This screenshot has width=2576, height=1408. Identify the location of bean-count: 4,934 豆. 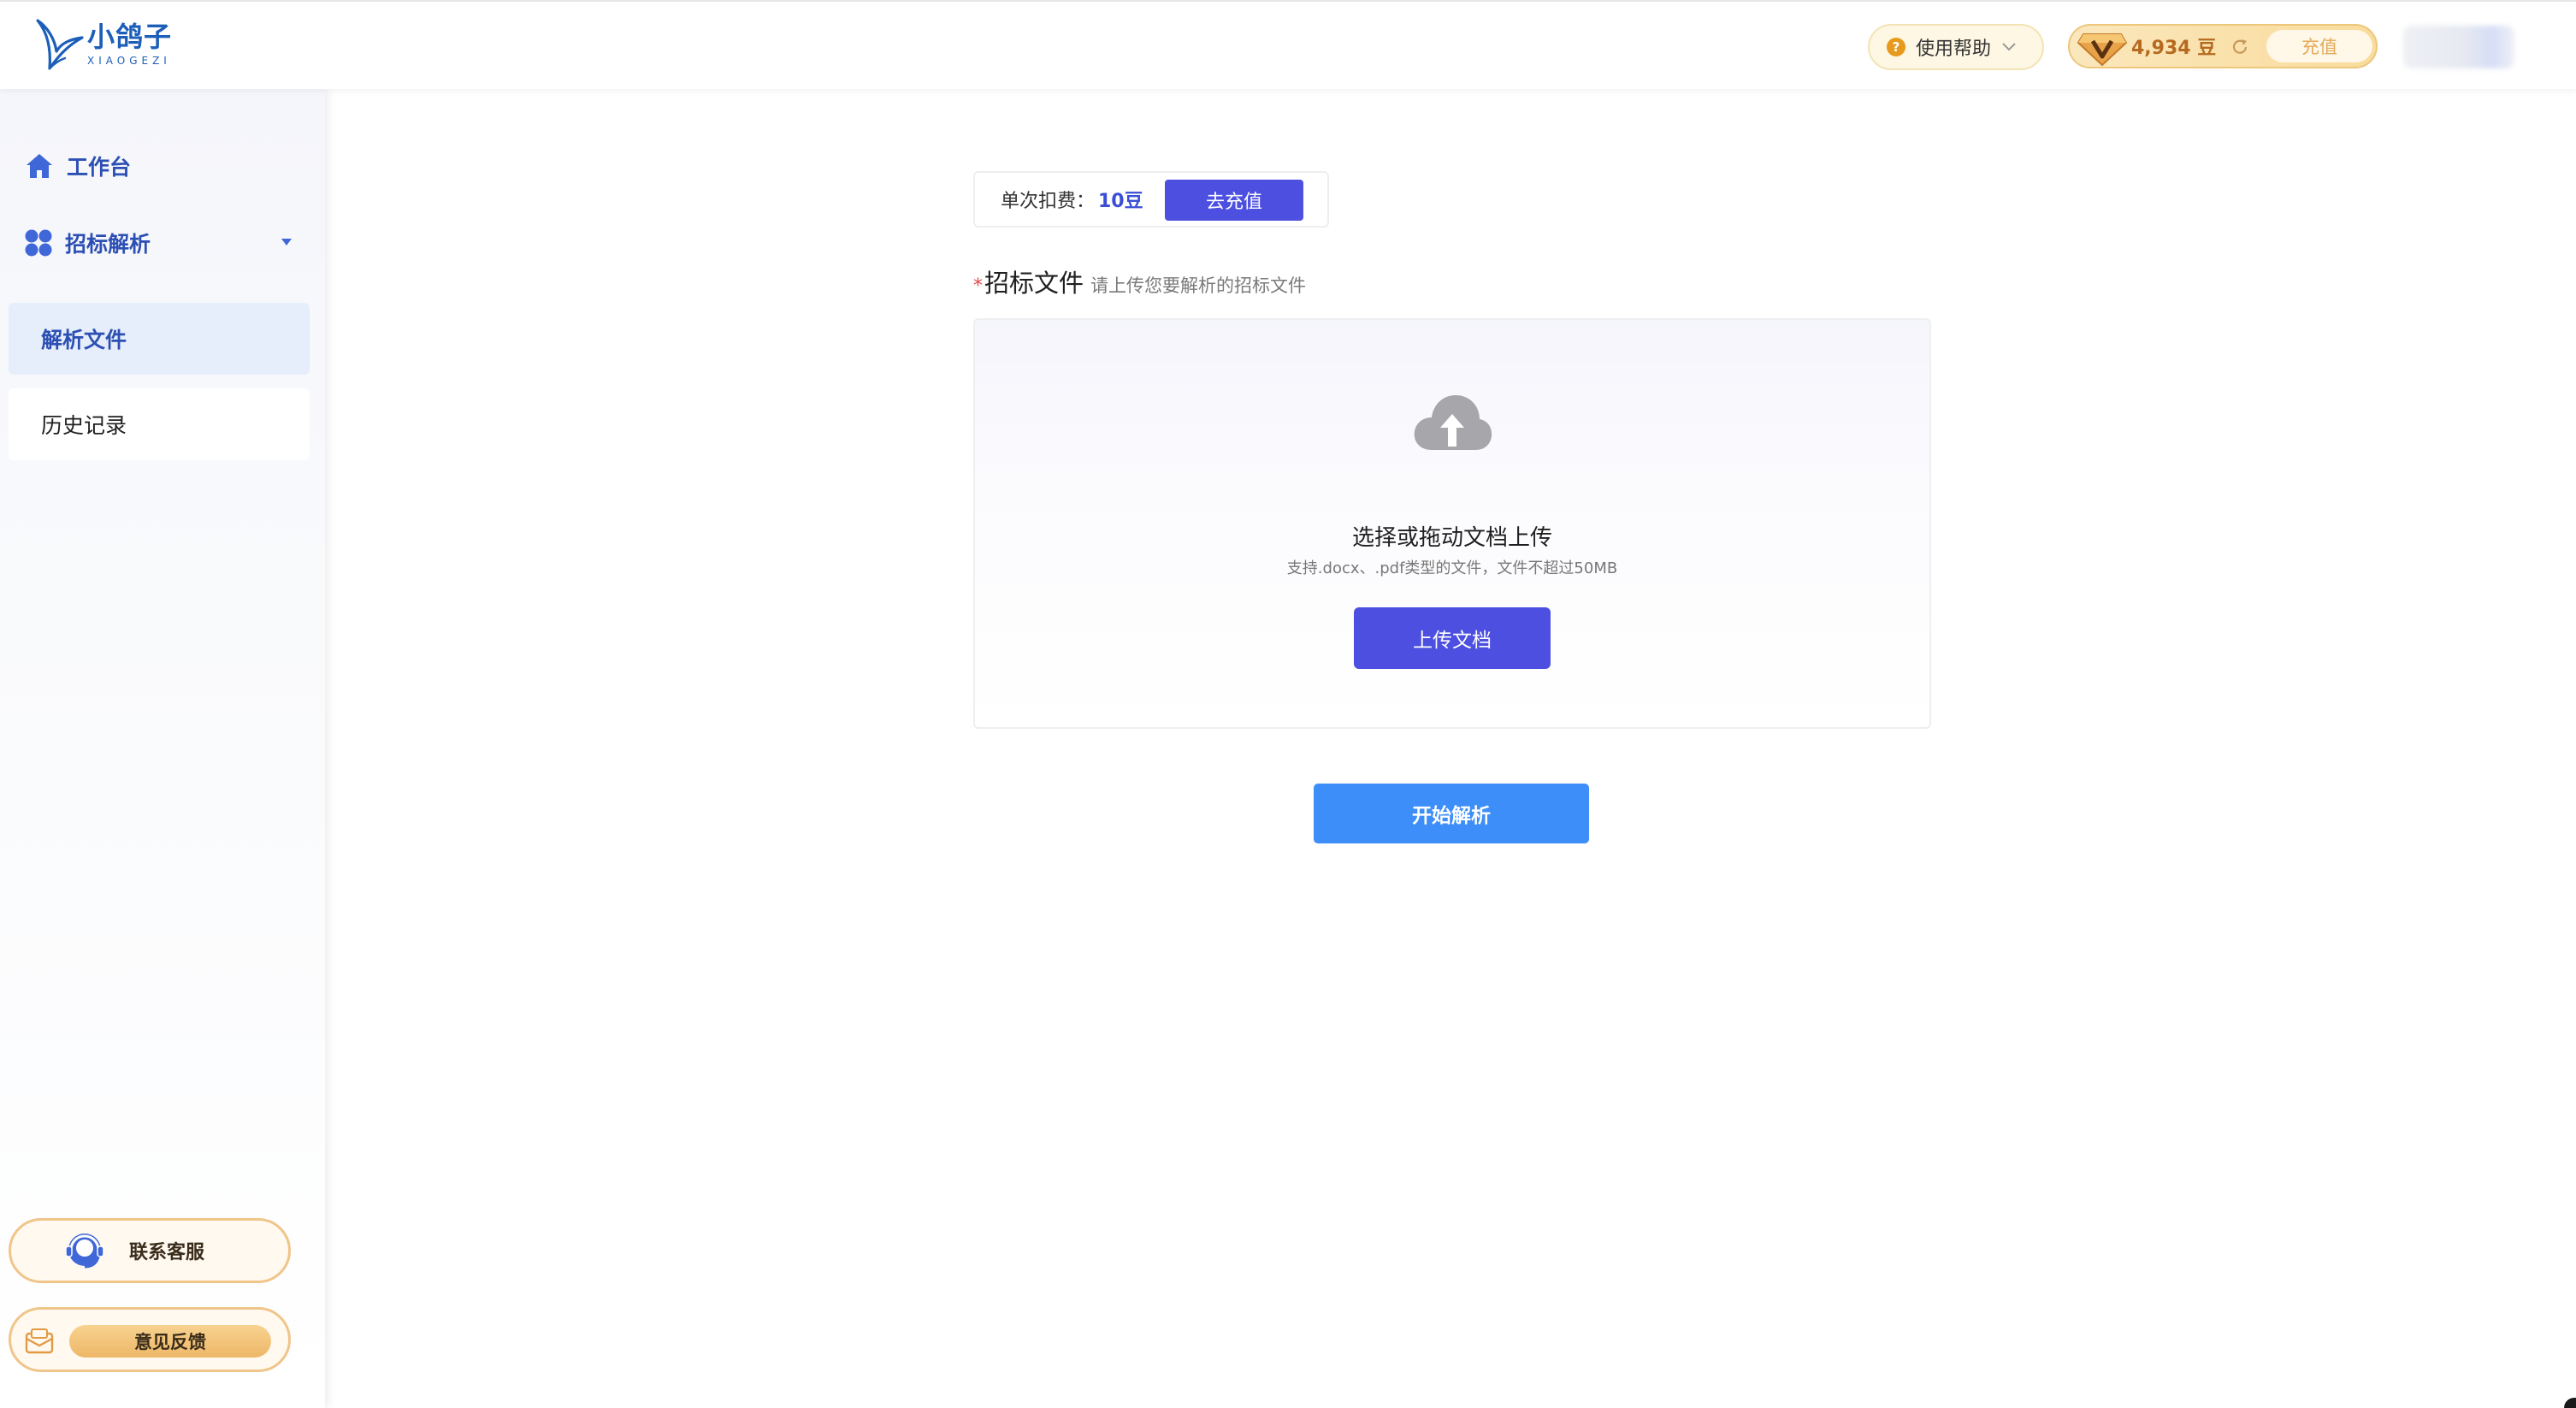
(2174, 48).